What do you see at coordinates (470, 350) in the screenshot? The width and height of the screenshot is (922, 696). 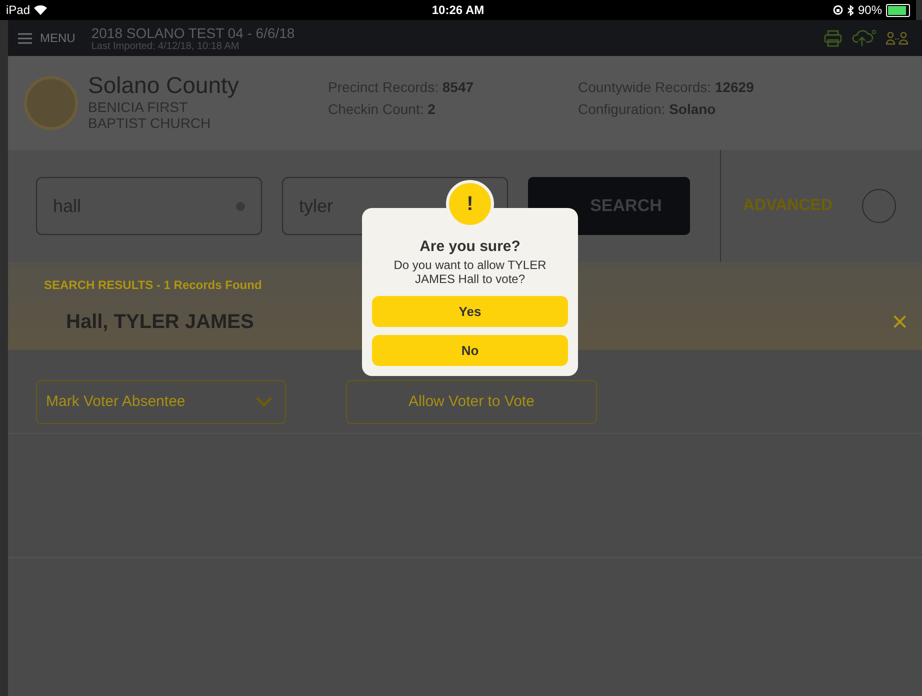 I see `dialog-button: No` at bounding box center [470, 350].